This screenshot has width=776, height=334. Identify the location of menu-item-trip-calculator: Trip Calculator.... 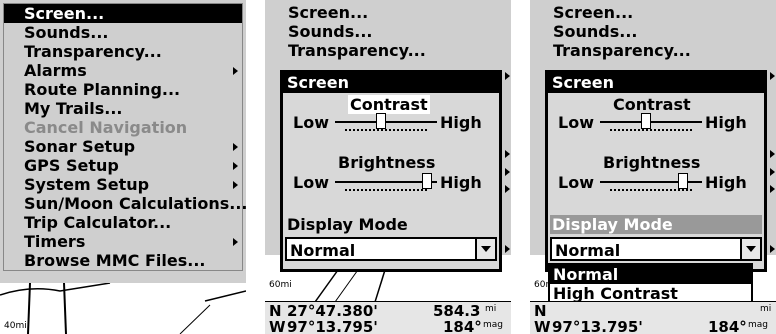
(123, 222).